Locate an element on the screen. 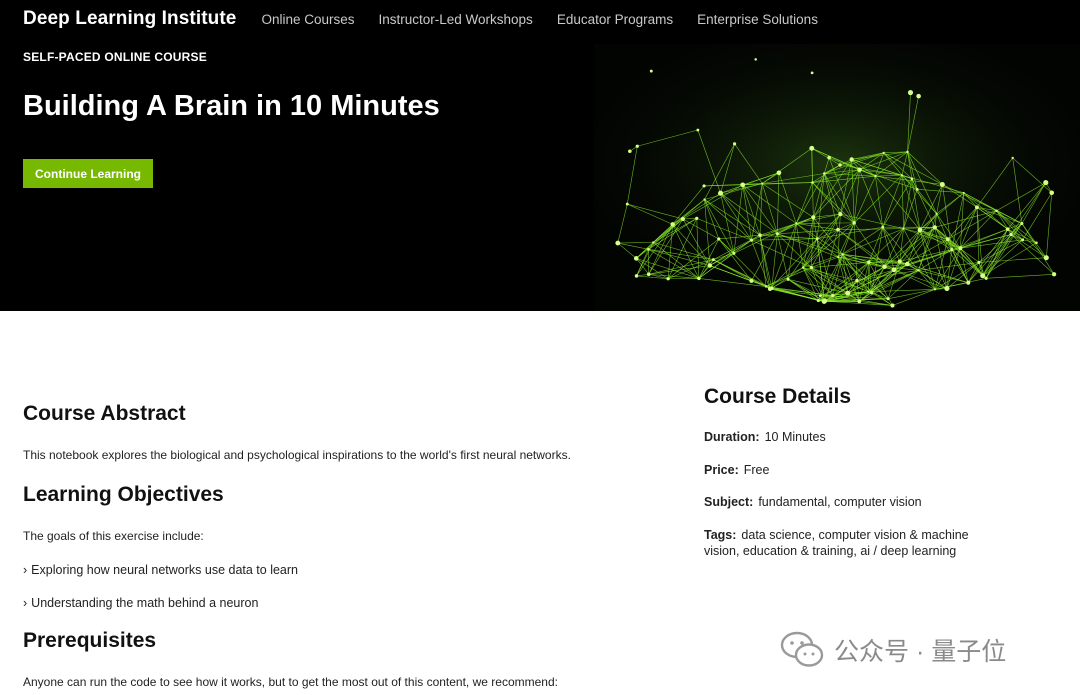 This screenshot has height=695, width=1080. abstract-heading: Course Abstract is located at coordinates (104, 413).